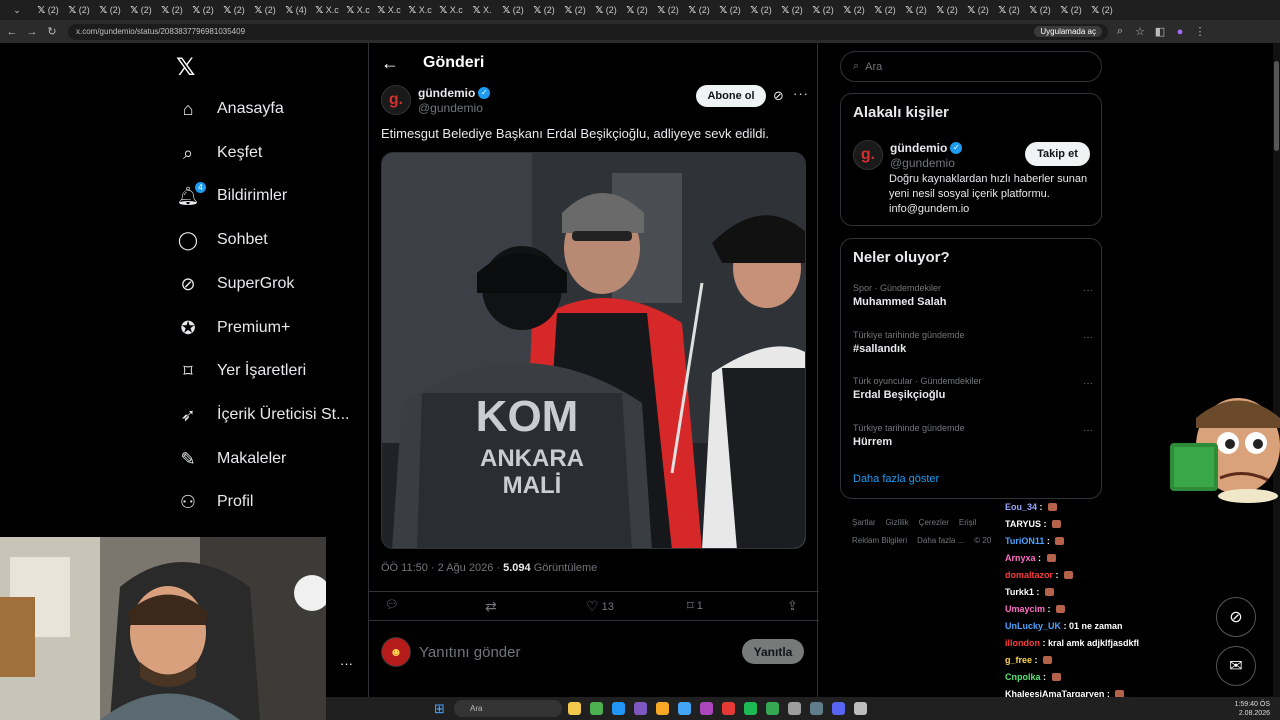 The height and width of the screenshot is (720, 1280). I want to click on copilot-icon, so click(640, 708).